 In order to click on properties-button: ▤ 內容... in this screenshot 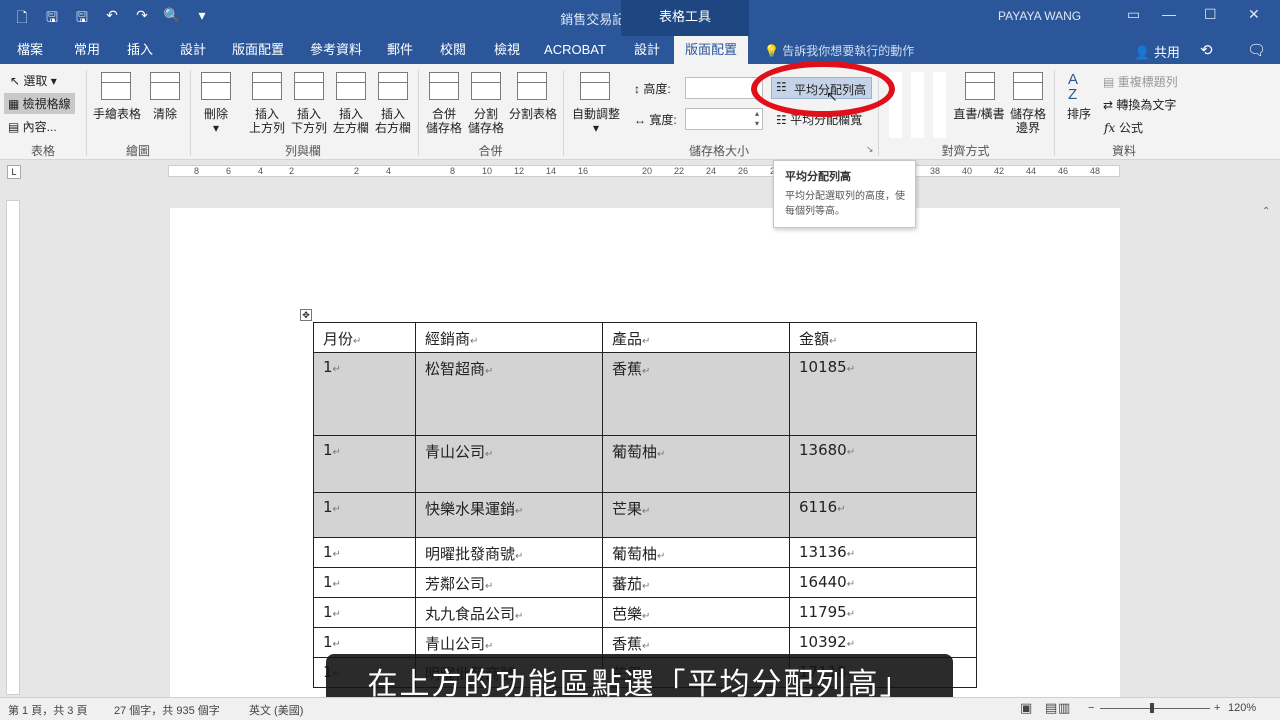, I will do `click(32, 126)`.